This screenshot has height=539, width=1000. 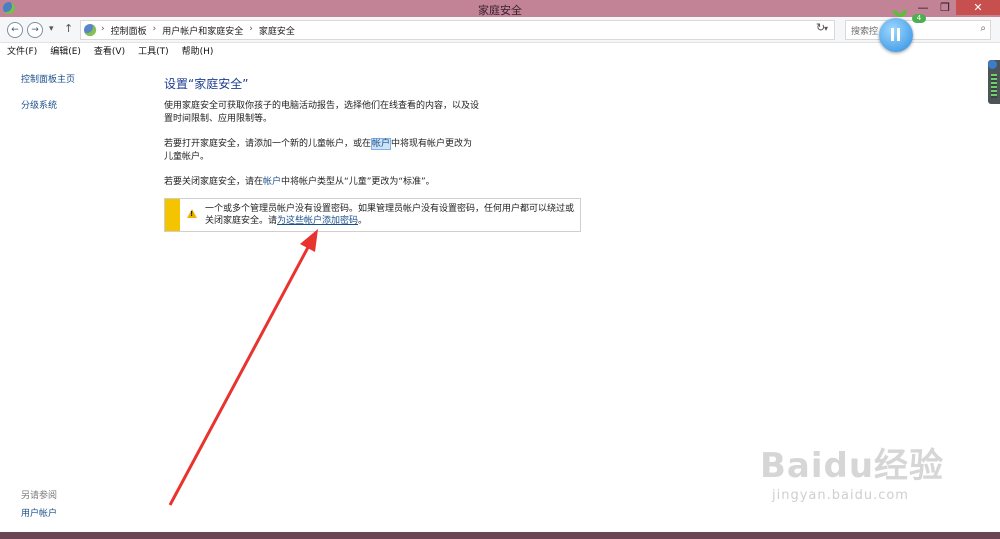 What do you see at coordinates (268, 144) in the screenshot?
I see `enable-text: 若要打开家庭安全，请添加一个新的儿童帐户，或在` at bounding box center [268, 144].